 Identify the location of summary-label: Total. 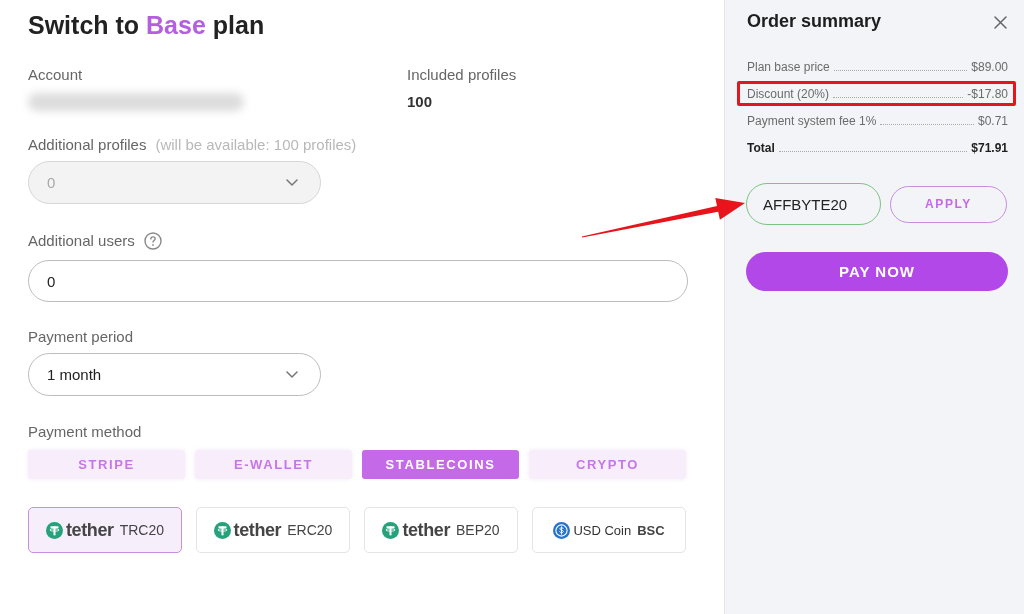
(761, 147).